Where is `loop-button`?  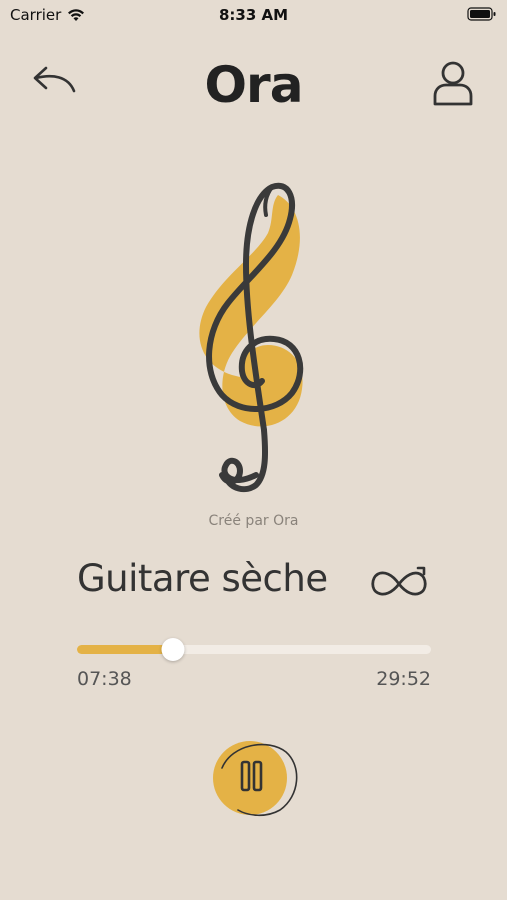
loop-button is located at coordinates (399, 583).